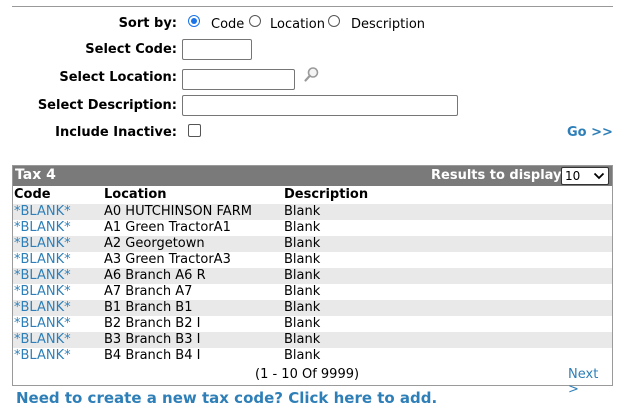  Describe the element at coordinates (388, 24) in the screenshot. I see `sort-description-label: Description` at that location.